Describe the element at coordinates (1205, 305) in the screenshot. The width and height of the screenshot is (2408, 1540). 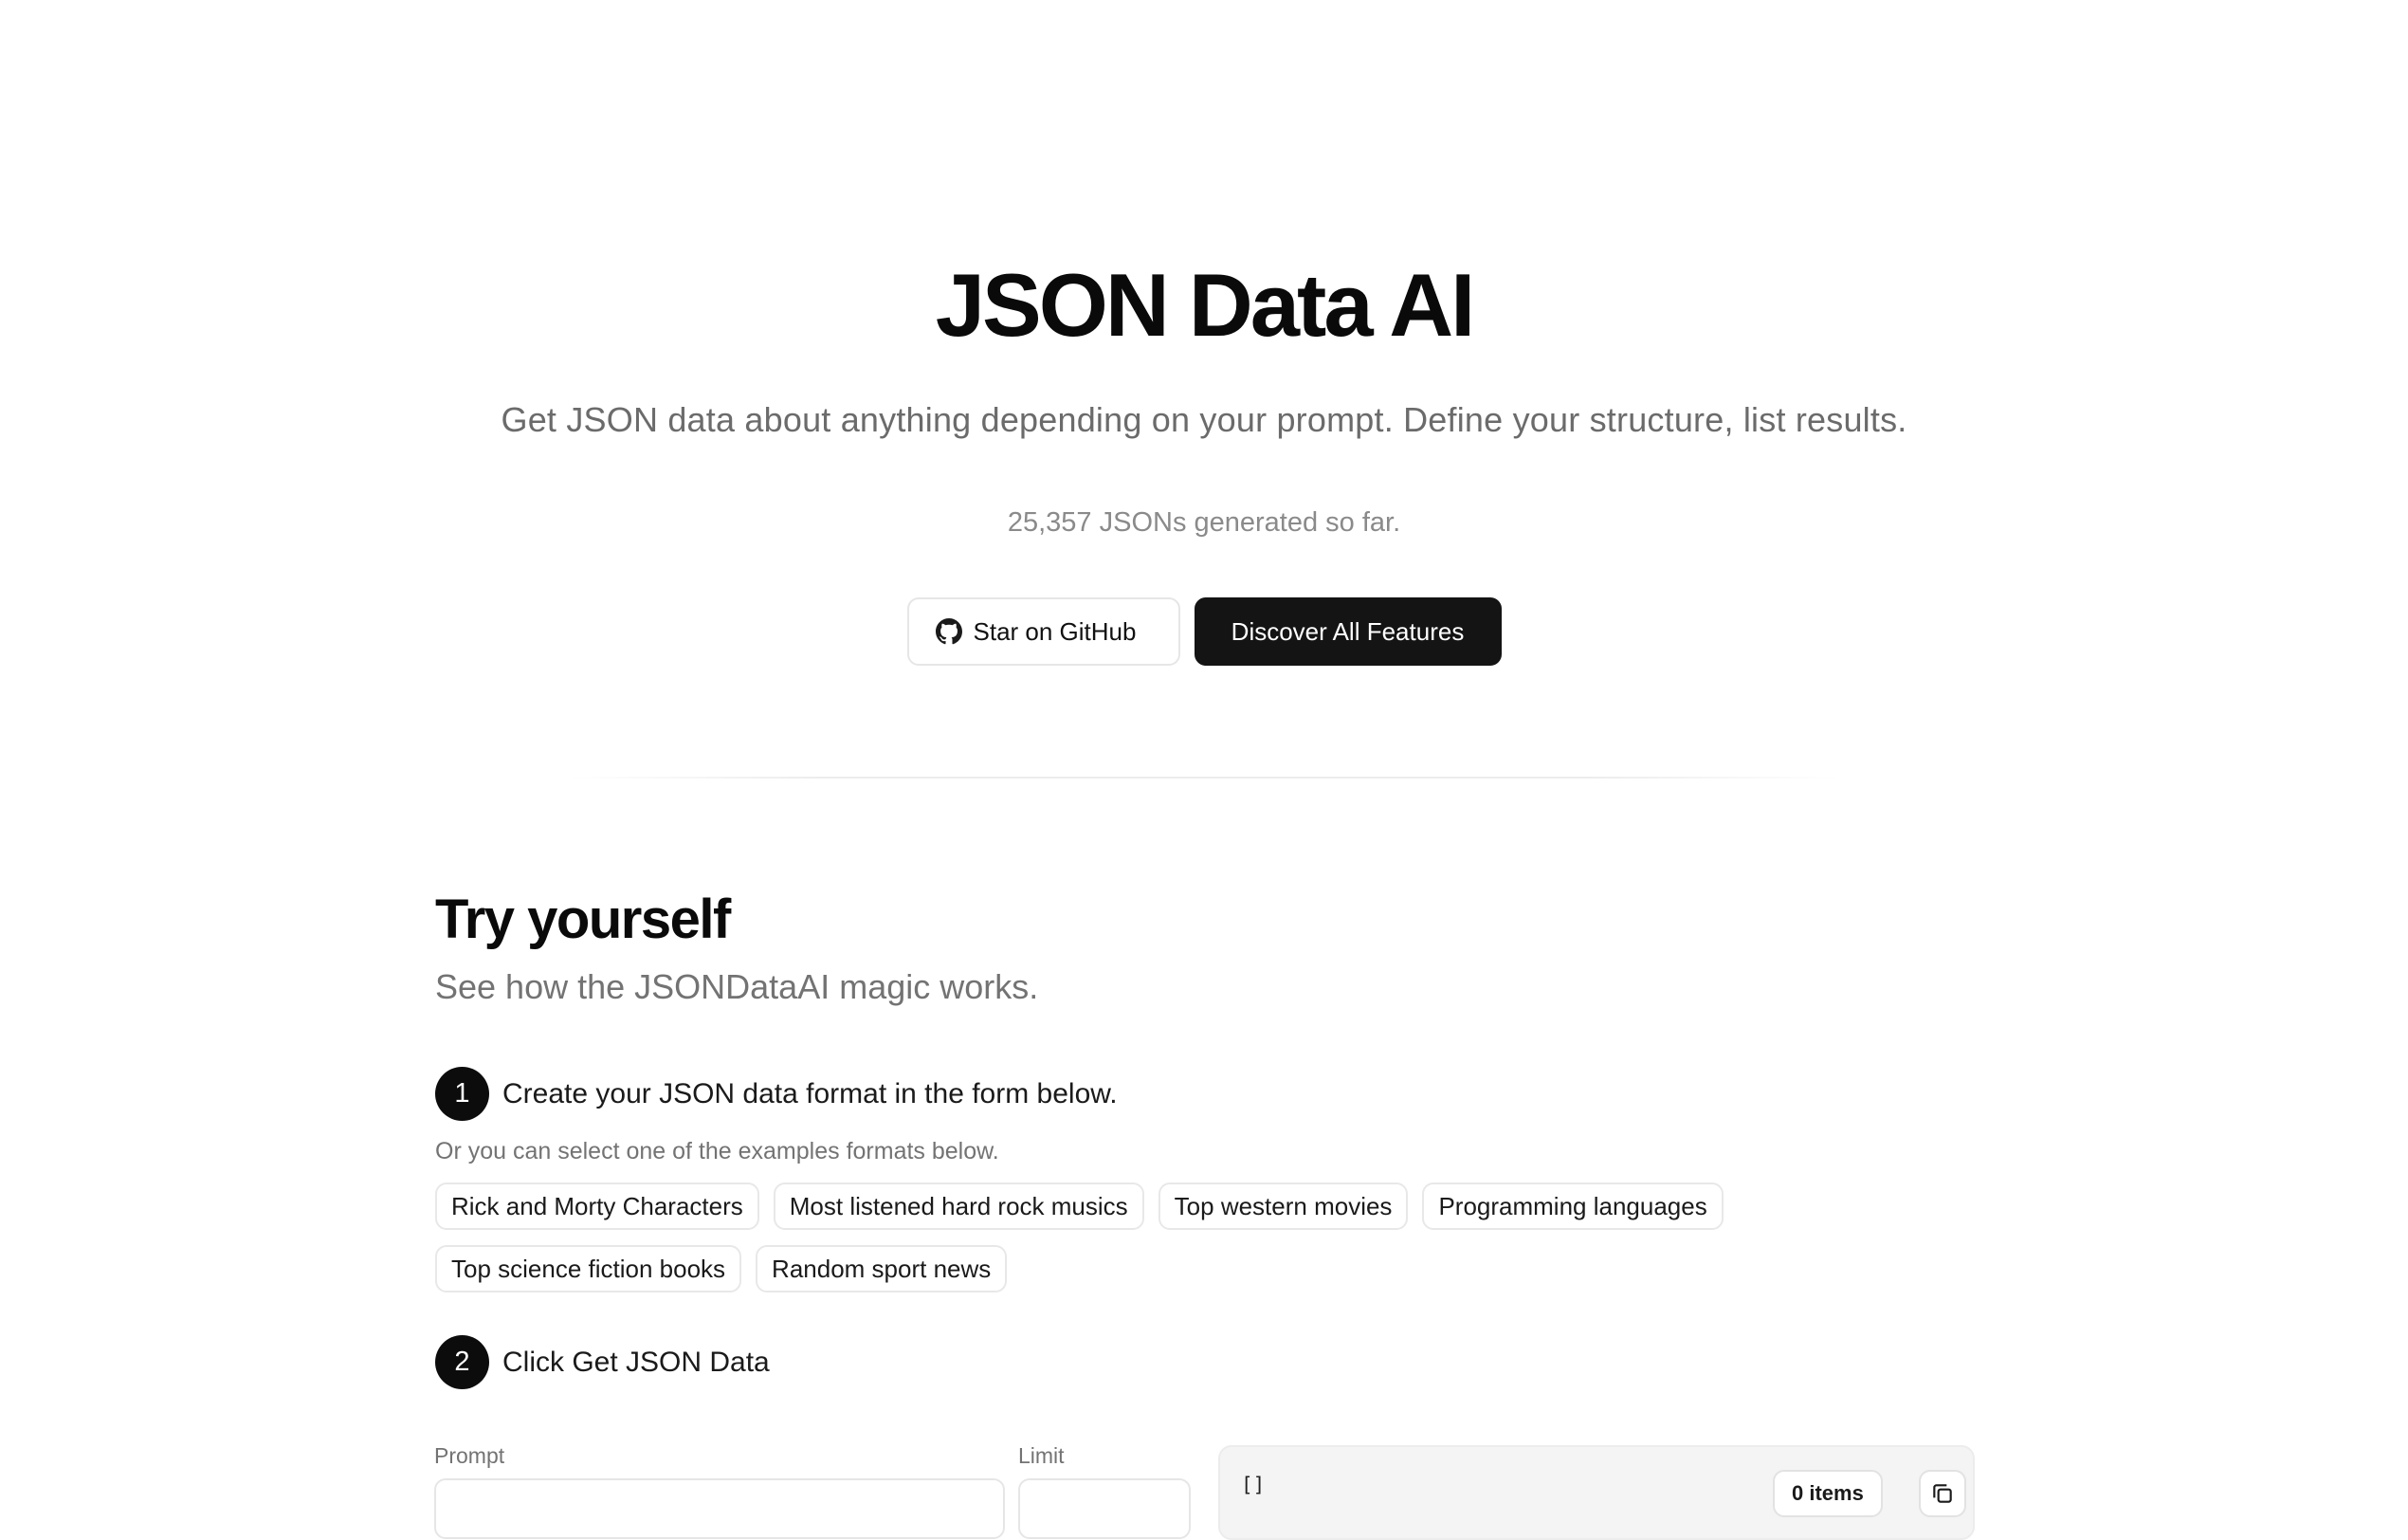
I see `page-title: JSON Data AI` at that location.